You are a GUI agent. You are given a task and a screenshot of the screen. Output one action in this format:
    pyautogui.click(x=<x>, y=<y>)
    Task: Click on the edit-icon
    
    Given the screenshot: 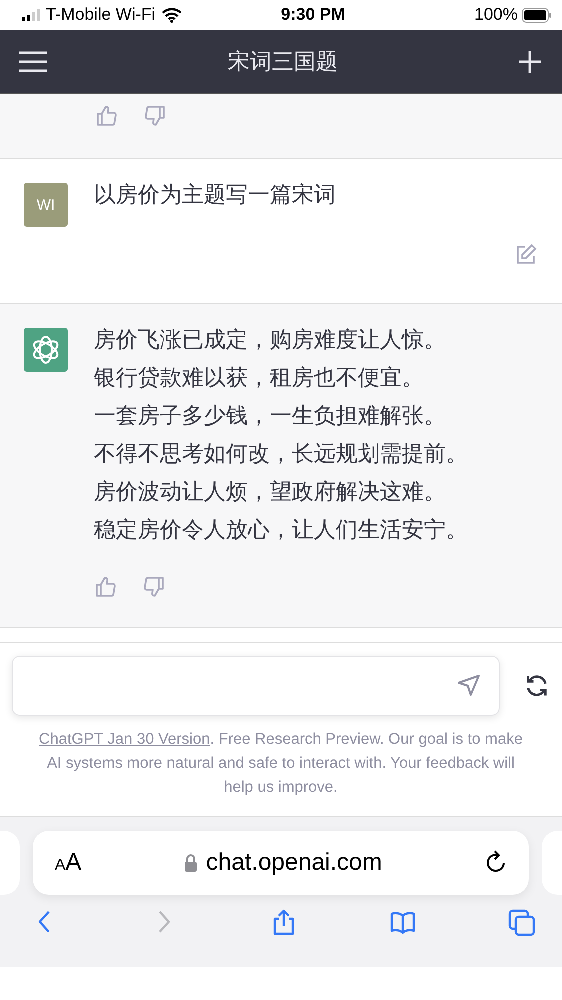 What is the action you would take?
    pyautogui.click(x=526, y=255)
    